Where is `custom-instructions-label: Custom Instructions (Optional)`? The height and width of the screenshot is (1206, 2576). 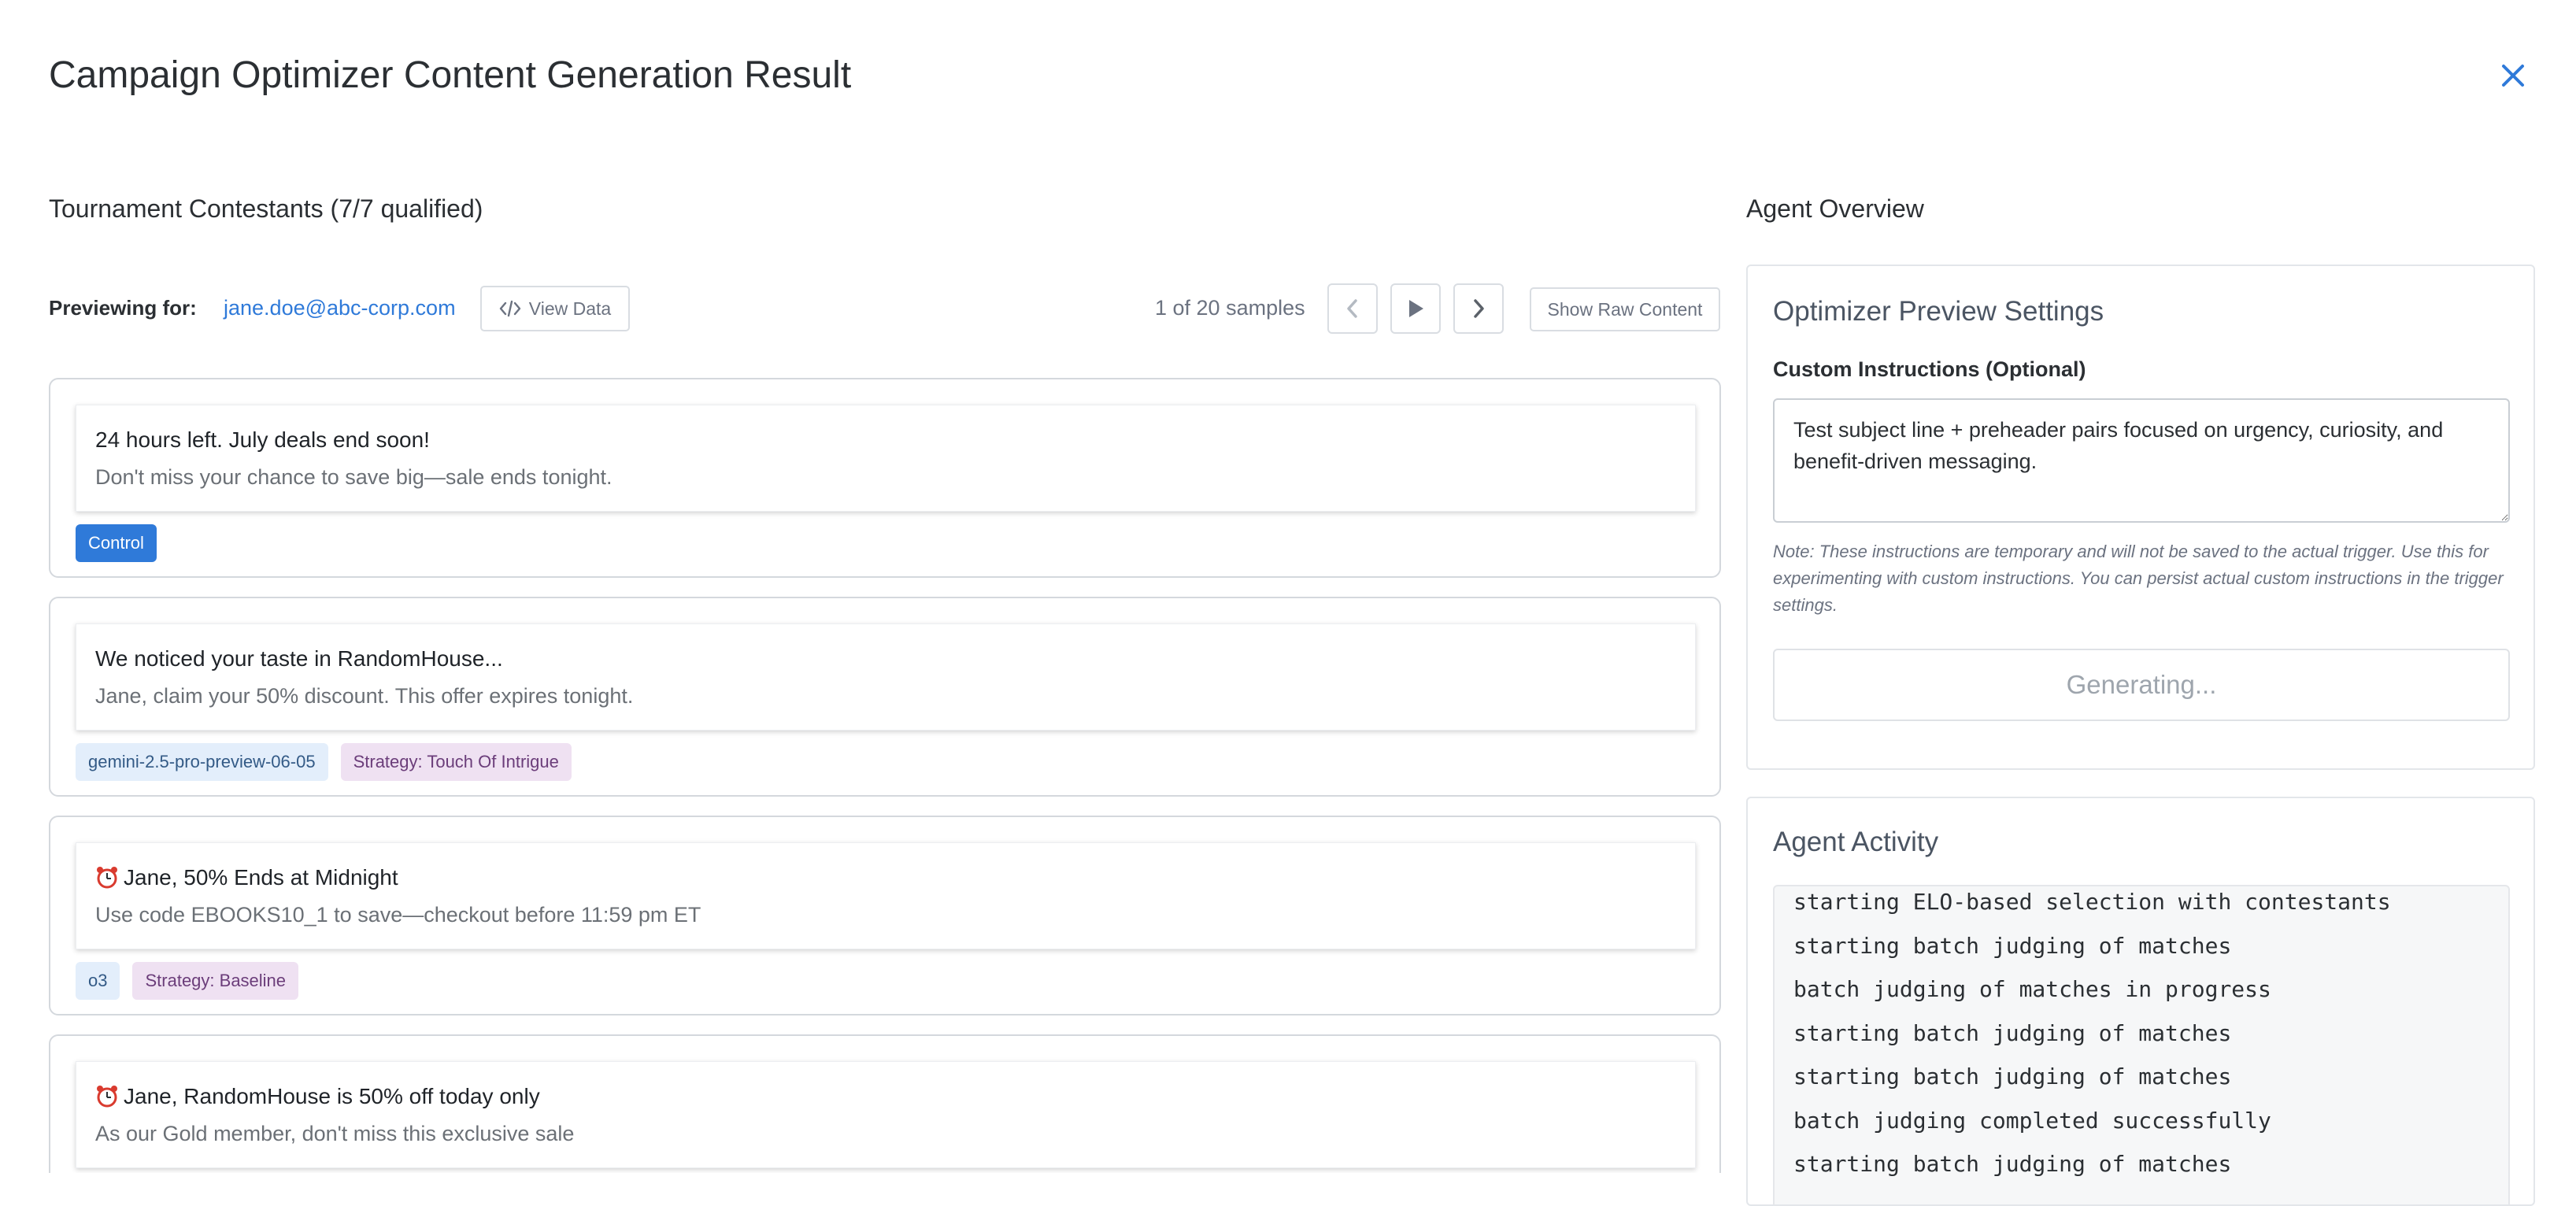 custom-instructions-label: Custom Instructions (Optional) is located at coordinates (1929, 369).